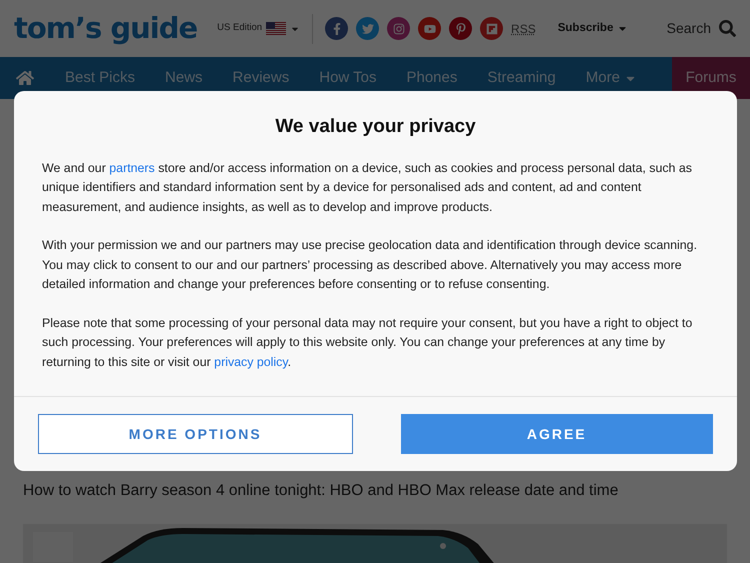  Describe the element at coordinates (460, 28) in the screenshot. I see `pinterest-icon` at that location.